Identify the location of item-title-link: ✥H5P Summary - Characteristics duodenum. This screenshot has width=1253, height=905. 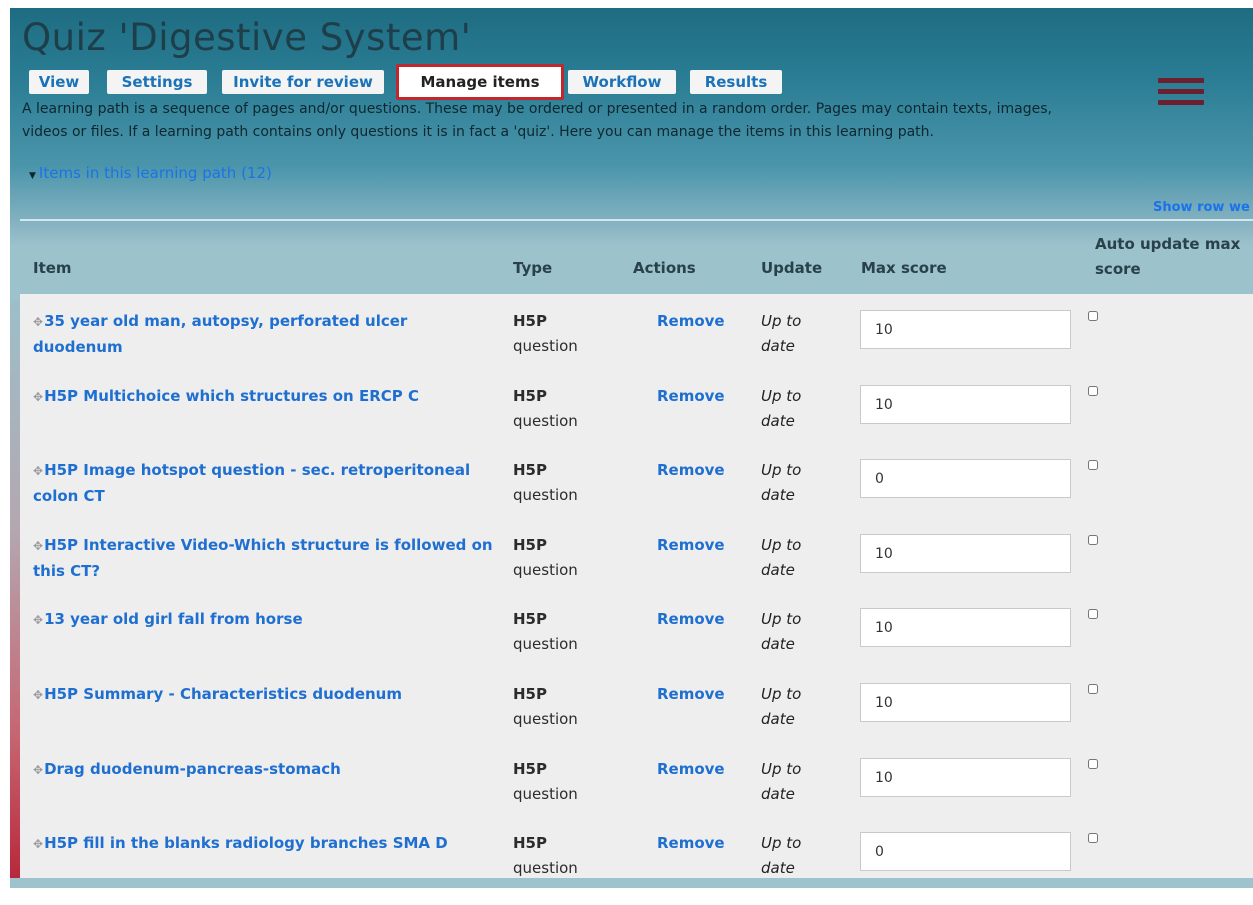
(263, 695).